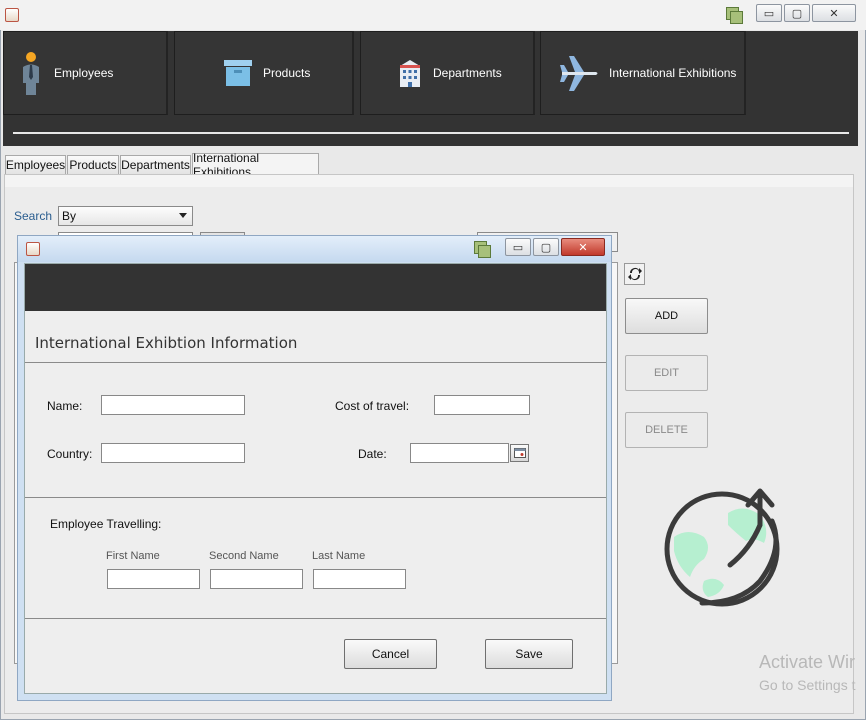  I want to click on last-name-label: Last Name, so click(339, 556).